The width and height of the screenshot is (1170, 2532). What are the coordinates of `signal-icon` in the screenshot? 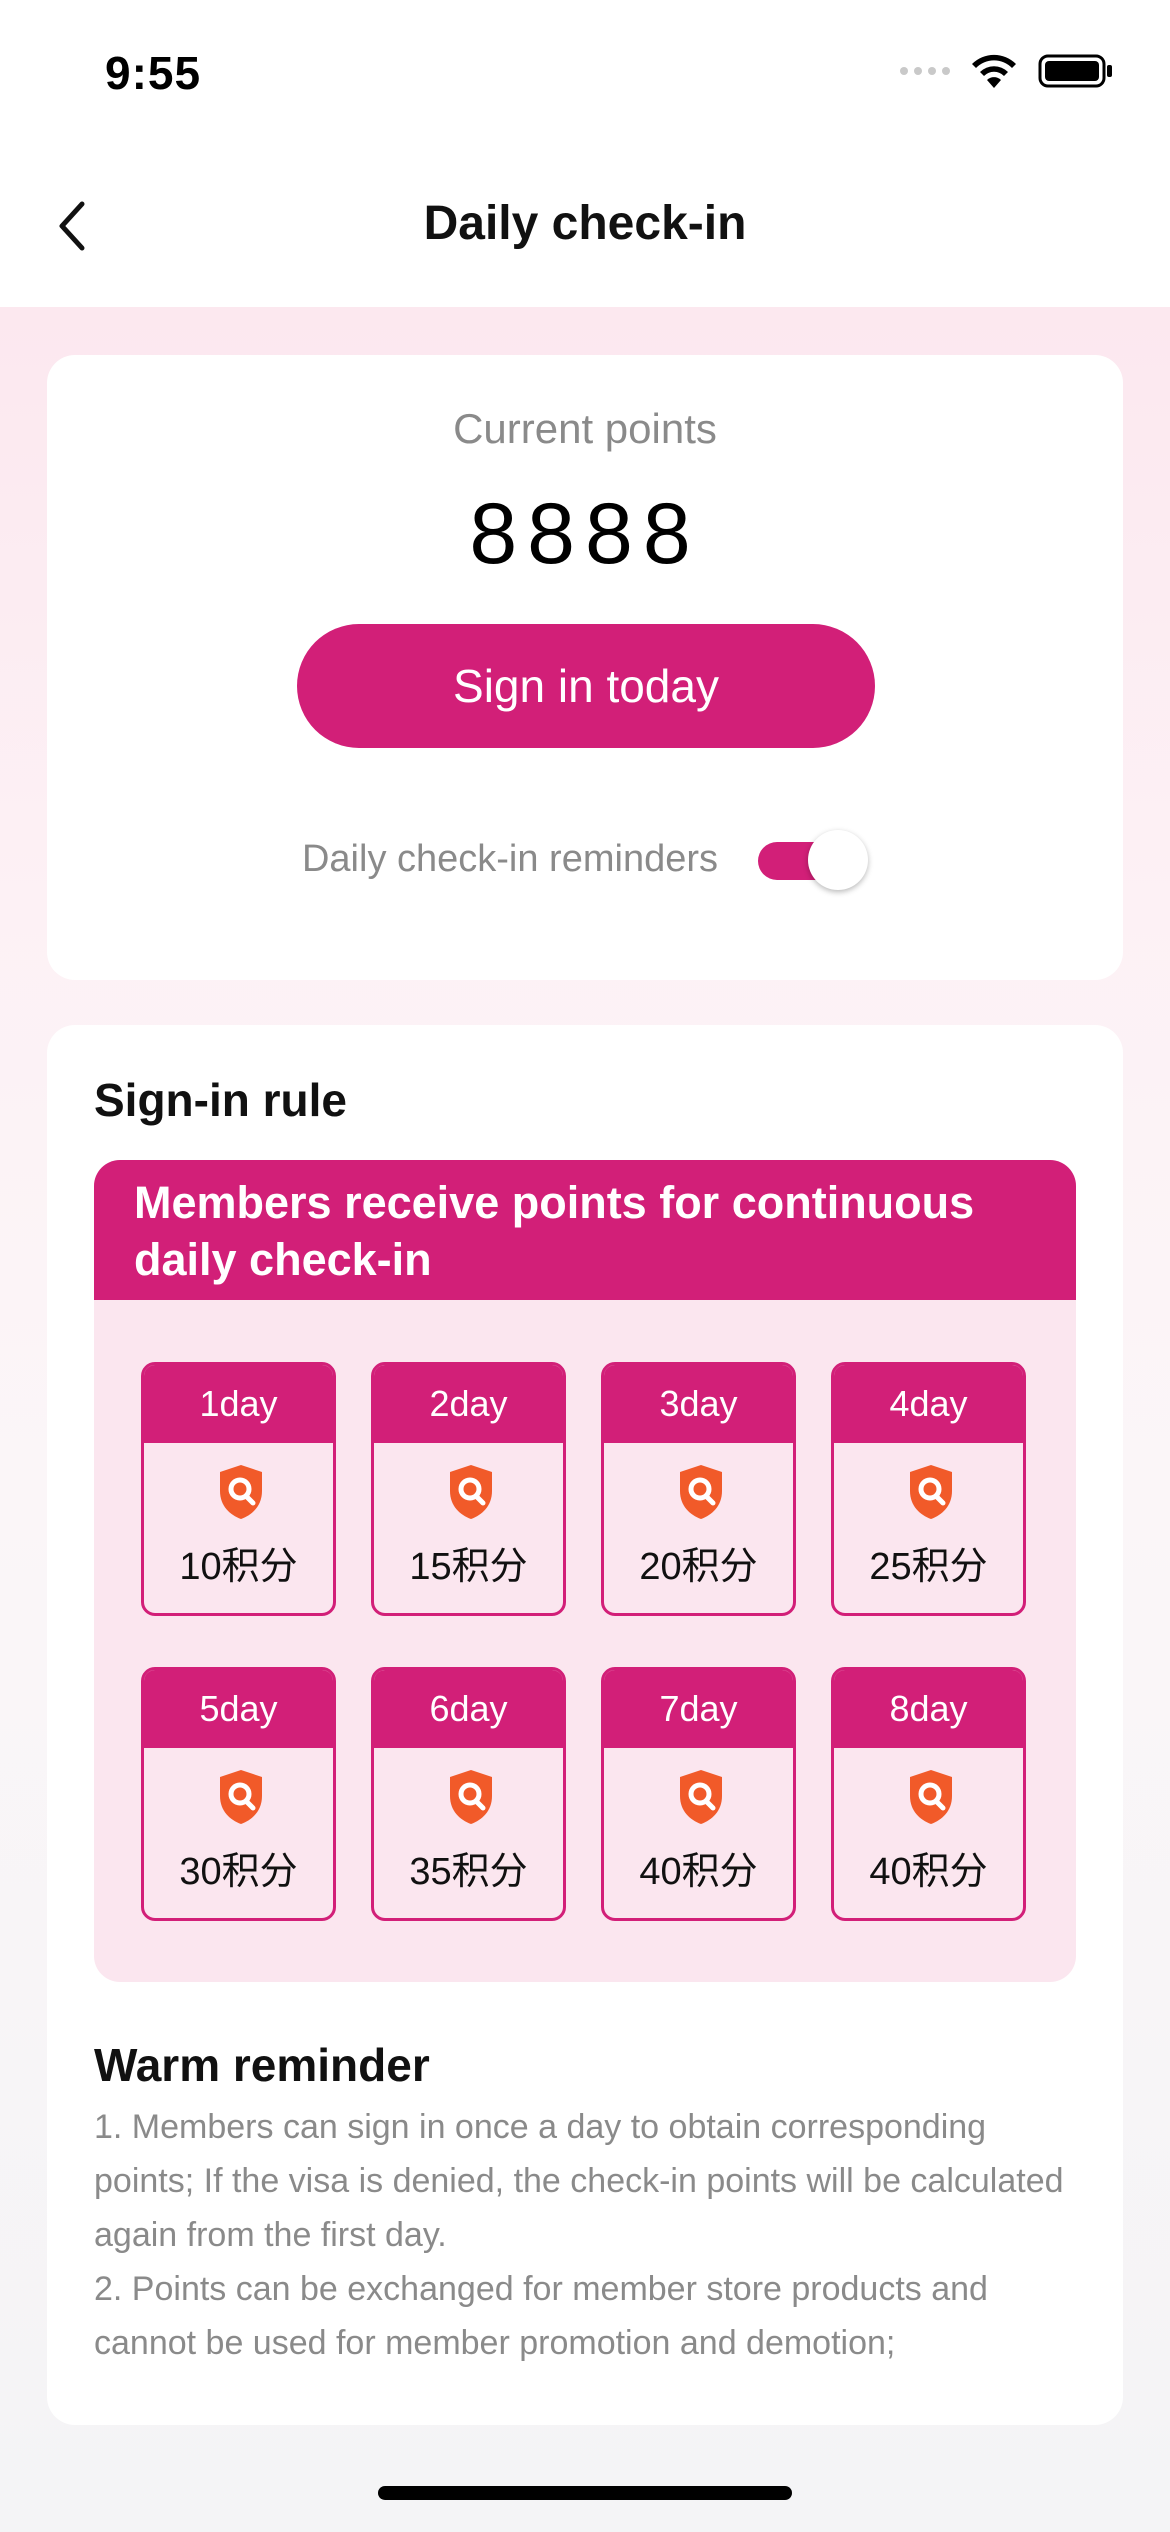 It's located at (925, 71).